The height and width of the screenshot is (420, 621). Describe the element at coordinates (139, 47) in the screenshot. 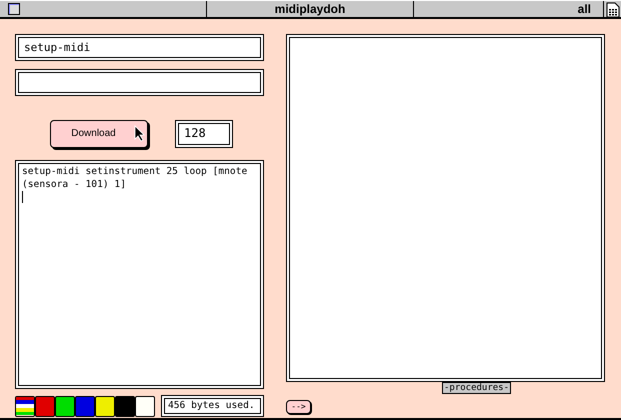

I see `text-field: setup-midi` at that location.